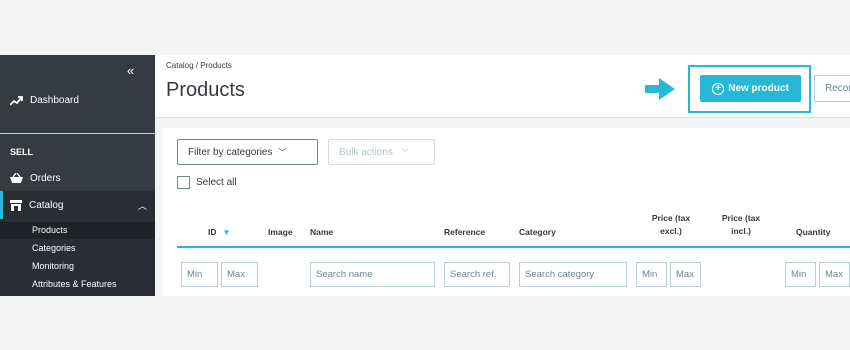  What do you see at coordinates (216, 182) in the screenshot?
I see `select-all-label: Select all` at bounding box center [216, 182].